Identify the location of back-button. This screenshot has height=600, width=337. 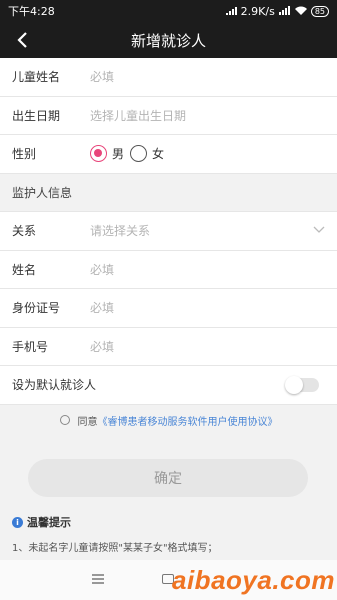
(22, 40).